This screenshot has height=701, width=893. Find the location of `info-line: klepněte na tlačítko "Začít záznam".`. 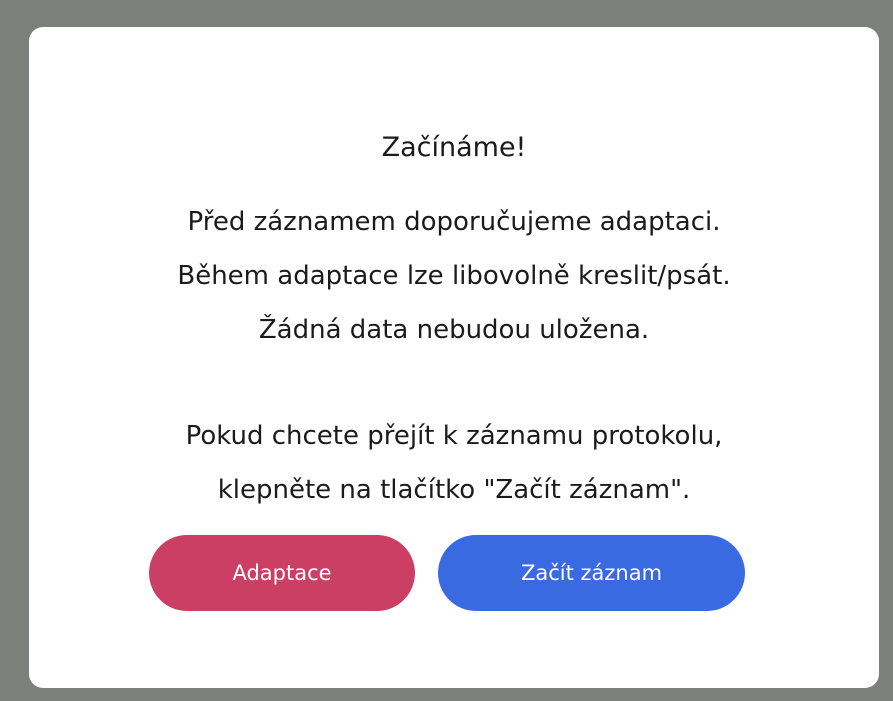

info-line: klepněte na tlačítko "Začít záznam". is located at coordinates (454, 490).